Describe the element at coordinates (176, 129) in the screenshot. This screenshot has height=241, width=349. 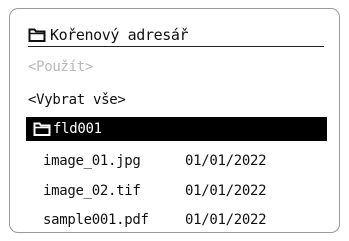
I see `folder-item-fld001: fld001` at that location.